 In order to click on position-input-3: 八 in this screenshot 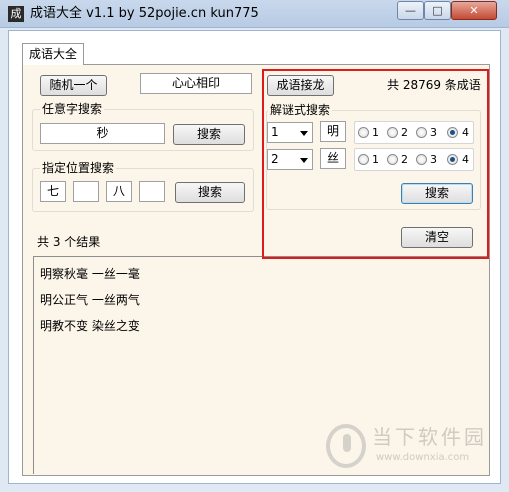, I will do `click(119, 191)`.